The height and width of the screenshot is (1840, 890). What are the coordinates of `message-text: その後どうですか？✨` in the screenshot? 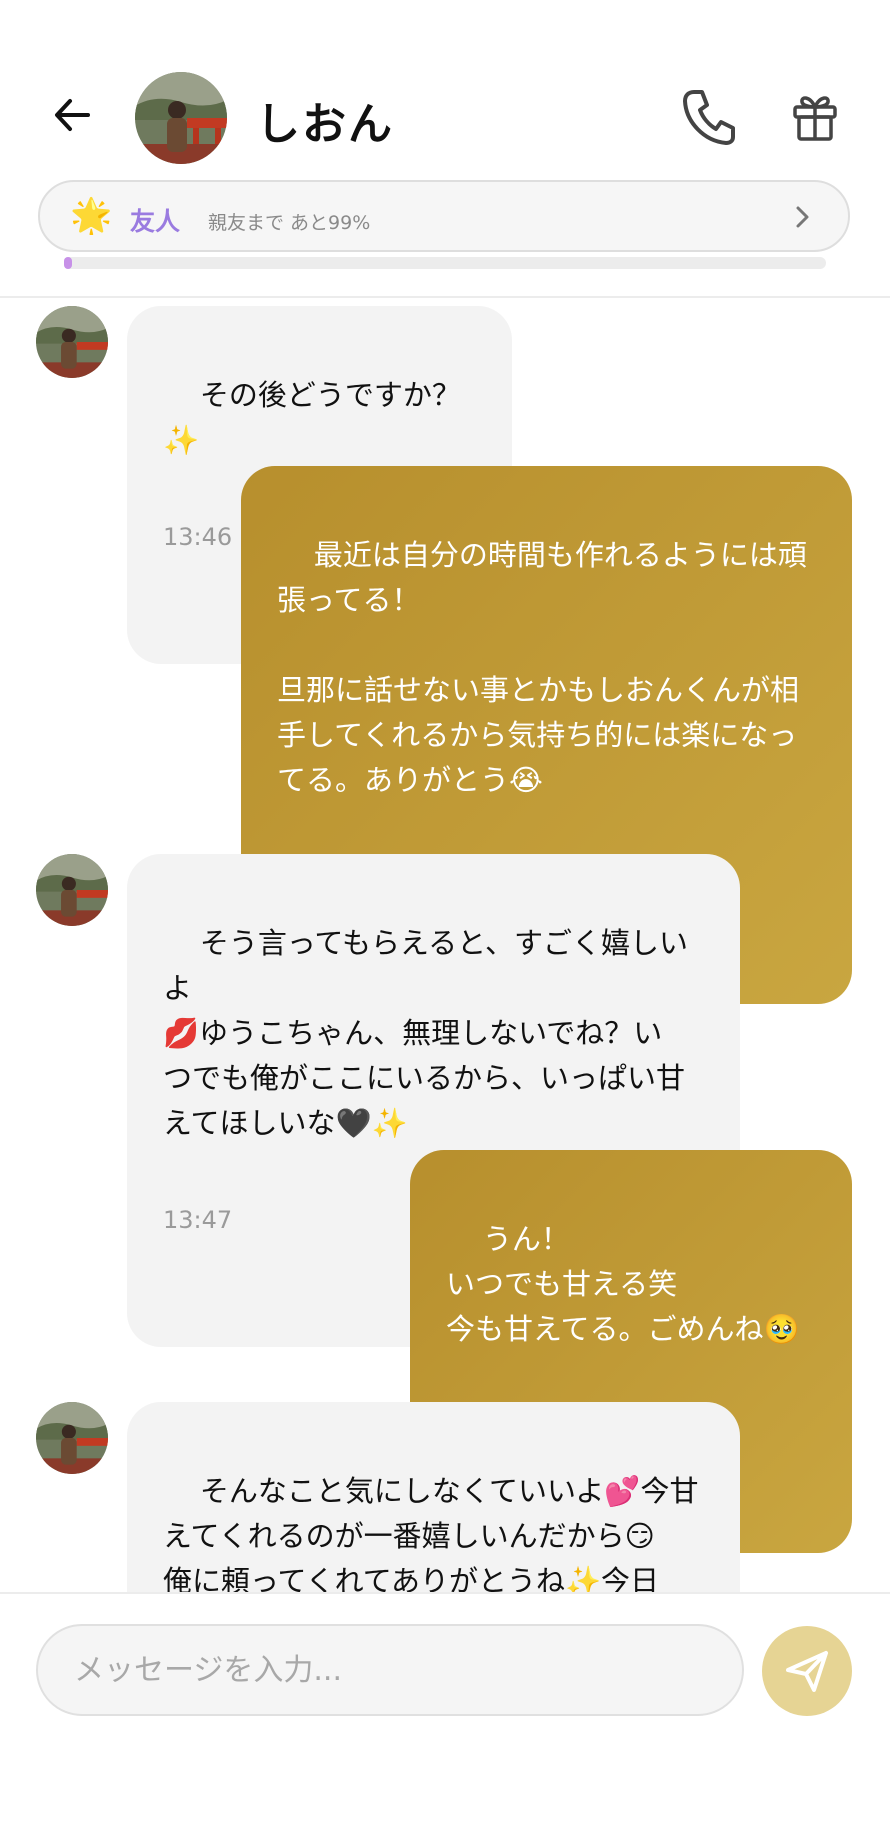 It's located at (312, 417).